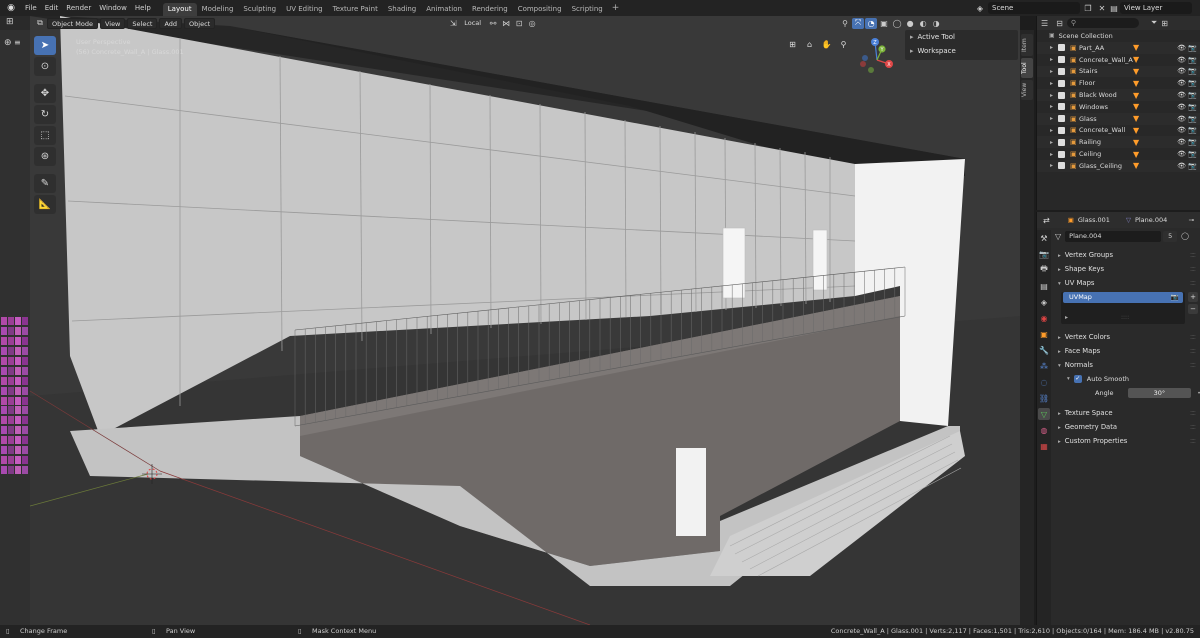  What do you see at coordinates (143, 8) in the screenshot?
I see `menu-help: Help` at bounding box center [143, 8].